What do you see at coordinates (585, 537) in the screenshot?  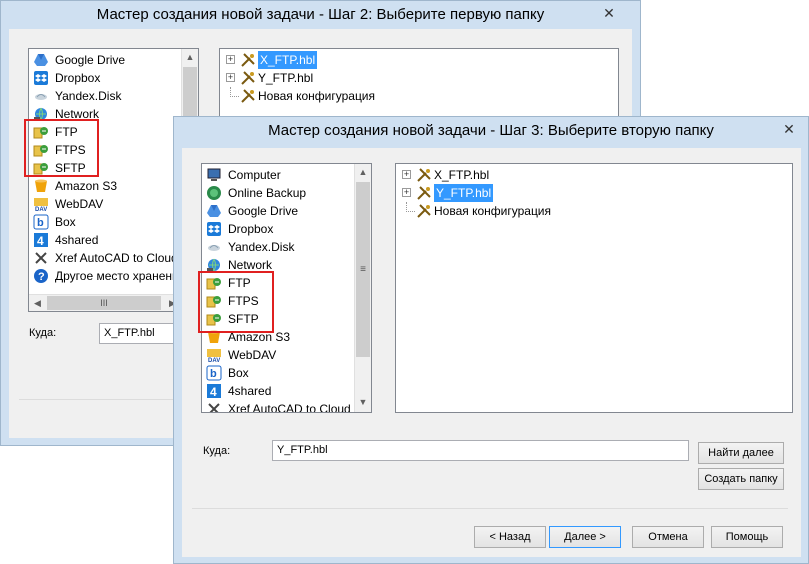 I see `next-button: Далее >` at bounding box center [585, 537].